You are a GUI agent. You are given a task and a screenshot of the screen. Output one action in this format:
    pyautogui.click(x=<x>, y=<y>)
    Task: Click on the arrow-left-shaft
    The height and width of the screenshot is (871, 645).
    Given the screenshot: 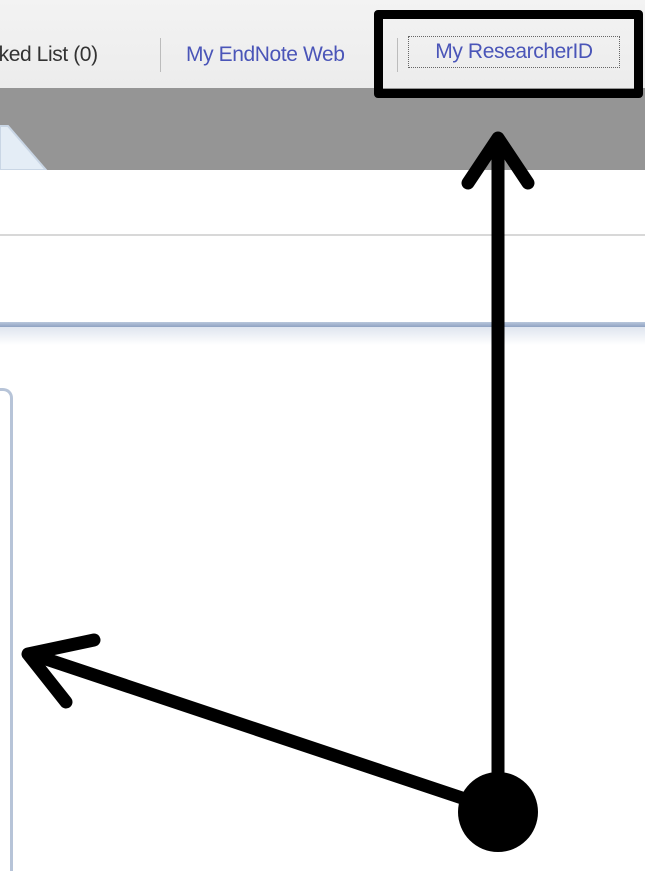 What is the action you would take?
    pyautogui.click(x=263, y=731)
    